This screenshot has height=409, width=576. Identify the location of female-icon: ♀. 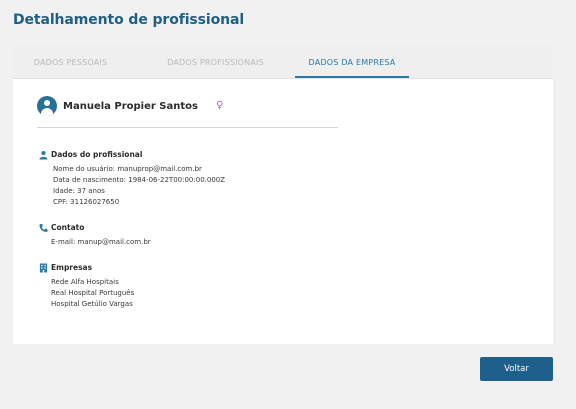
(220, 105).